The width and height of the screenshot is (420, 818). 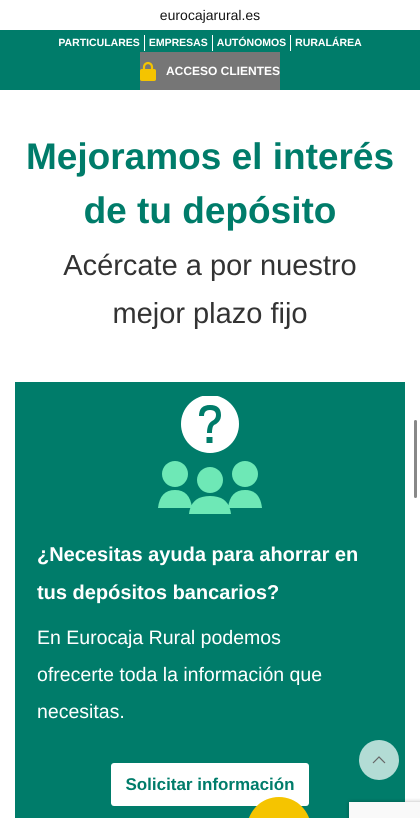 I want to click on lock-icon, so click(x=148, y=71).